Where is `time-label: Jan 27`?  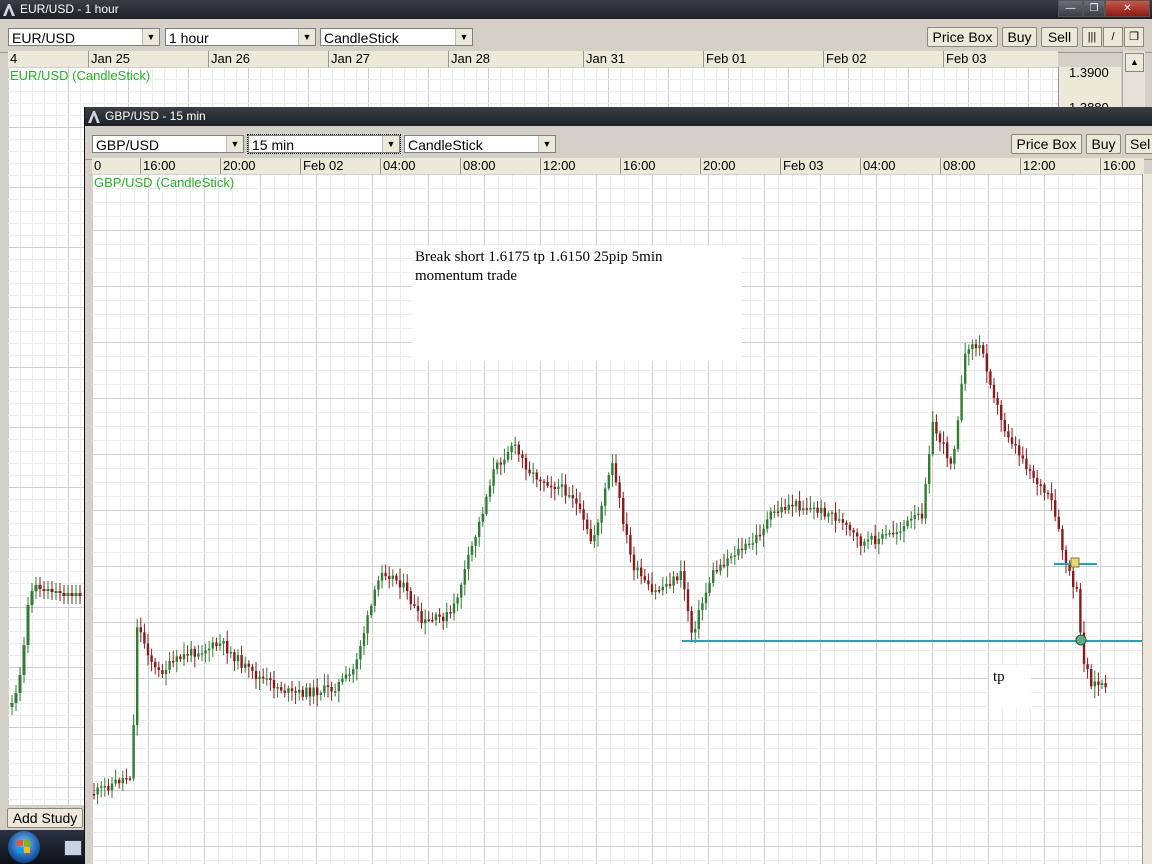
time-label: Jan 27 is located at coordinates (349, 59).